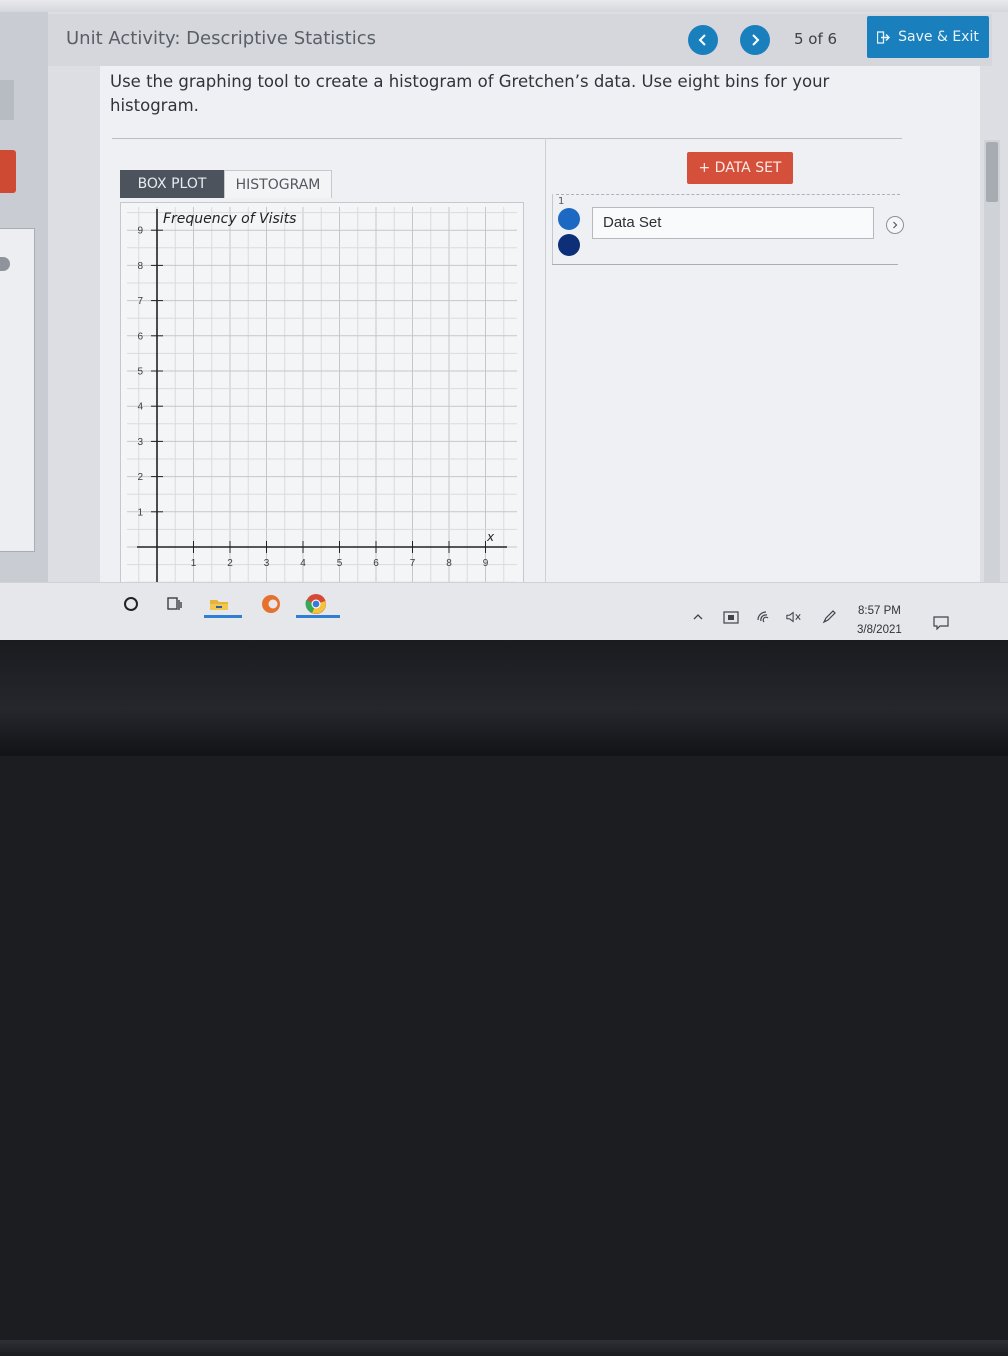 The image size is (1008, 1356). I want to click on x-axis-tick-label: 5, so click(340, 563).